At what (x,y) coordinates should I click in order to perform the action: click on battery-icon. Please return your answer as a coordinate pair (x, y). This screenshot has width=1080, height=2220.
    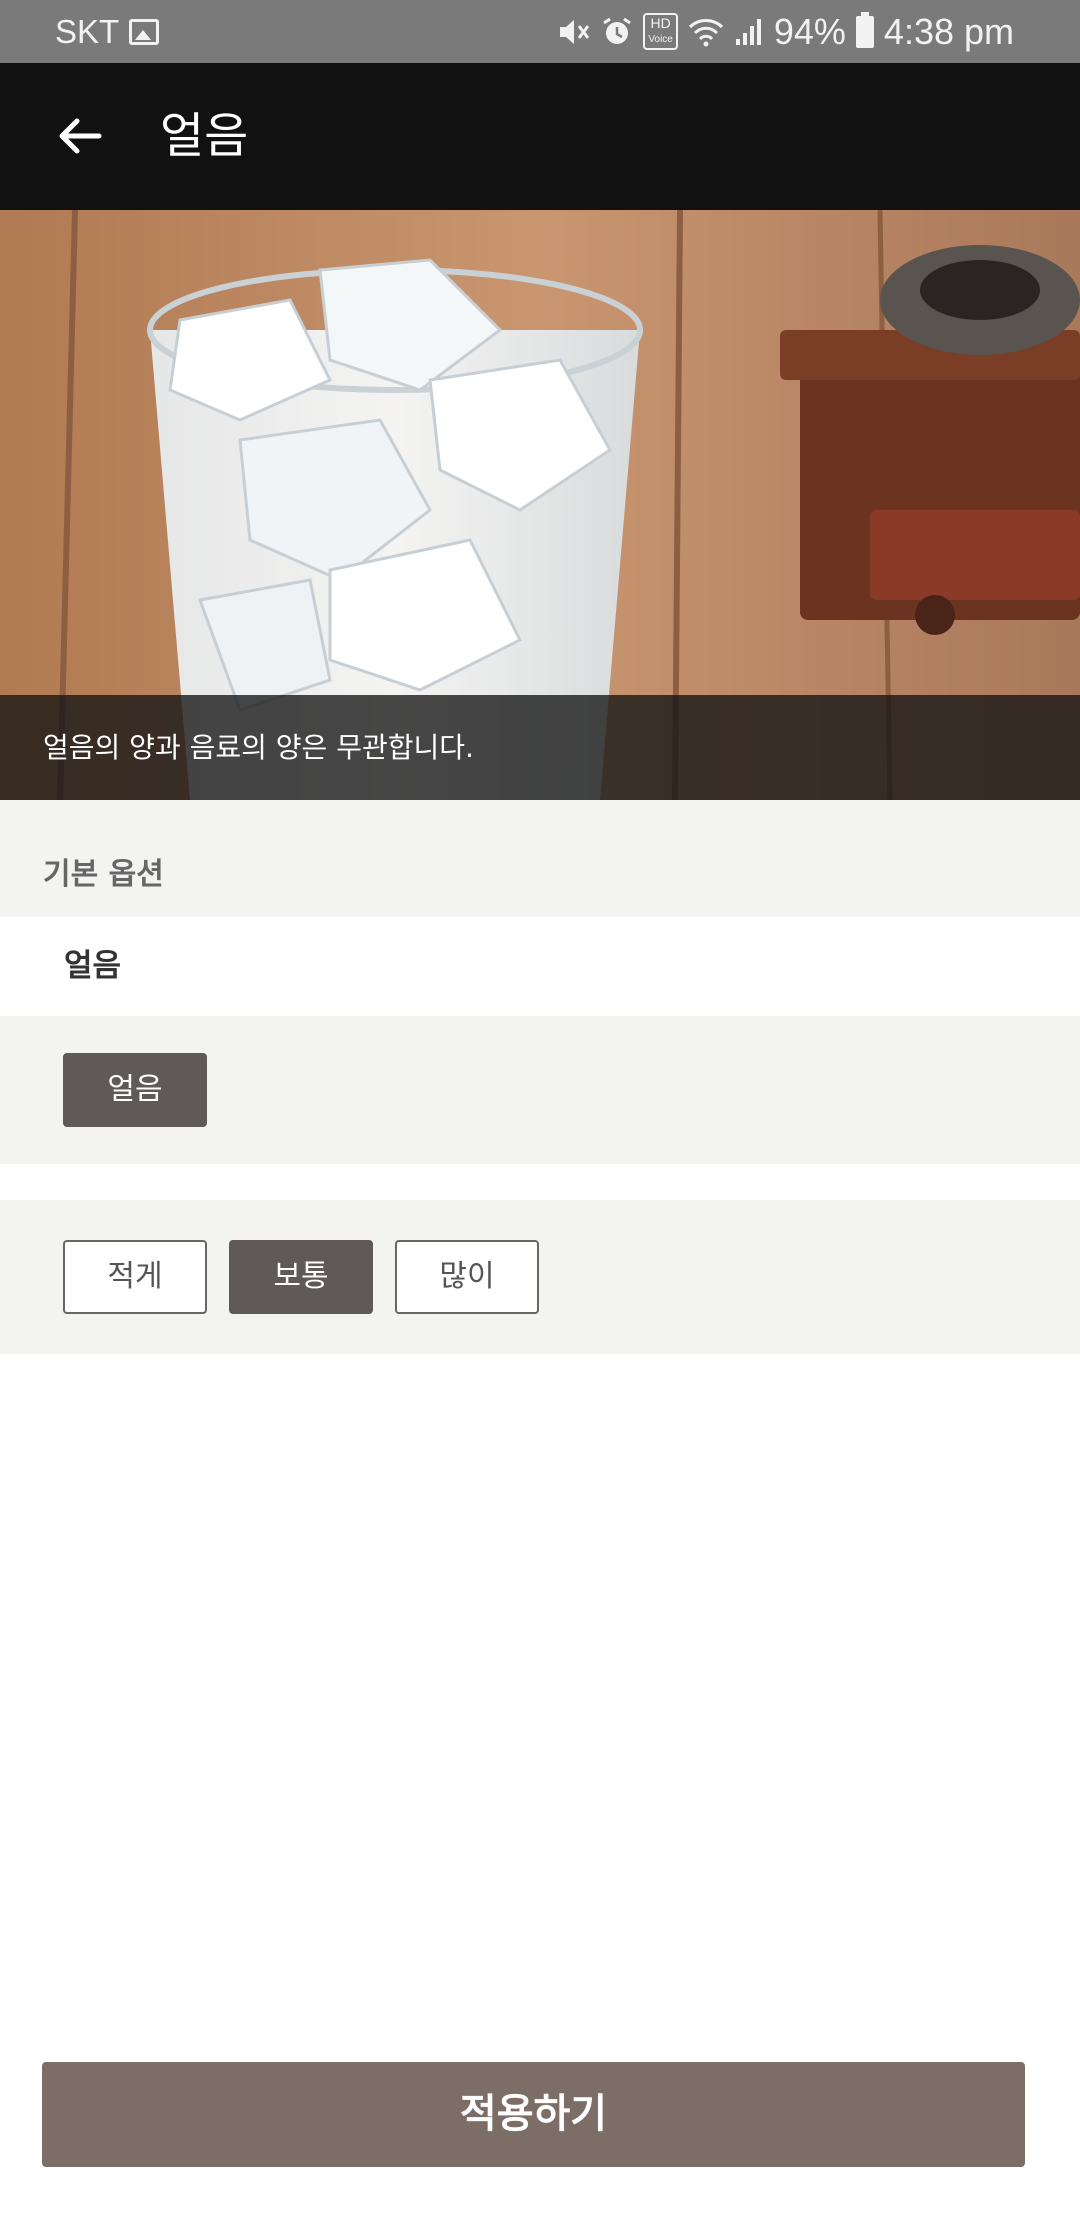
    Looking at the image, I should click on (864, 29).